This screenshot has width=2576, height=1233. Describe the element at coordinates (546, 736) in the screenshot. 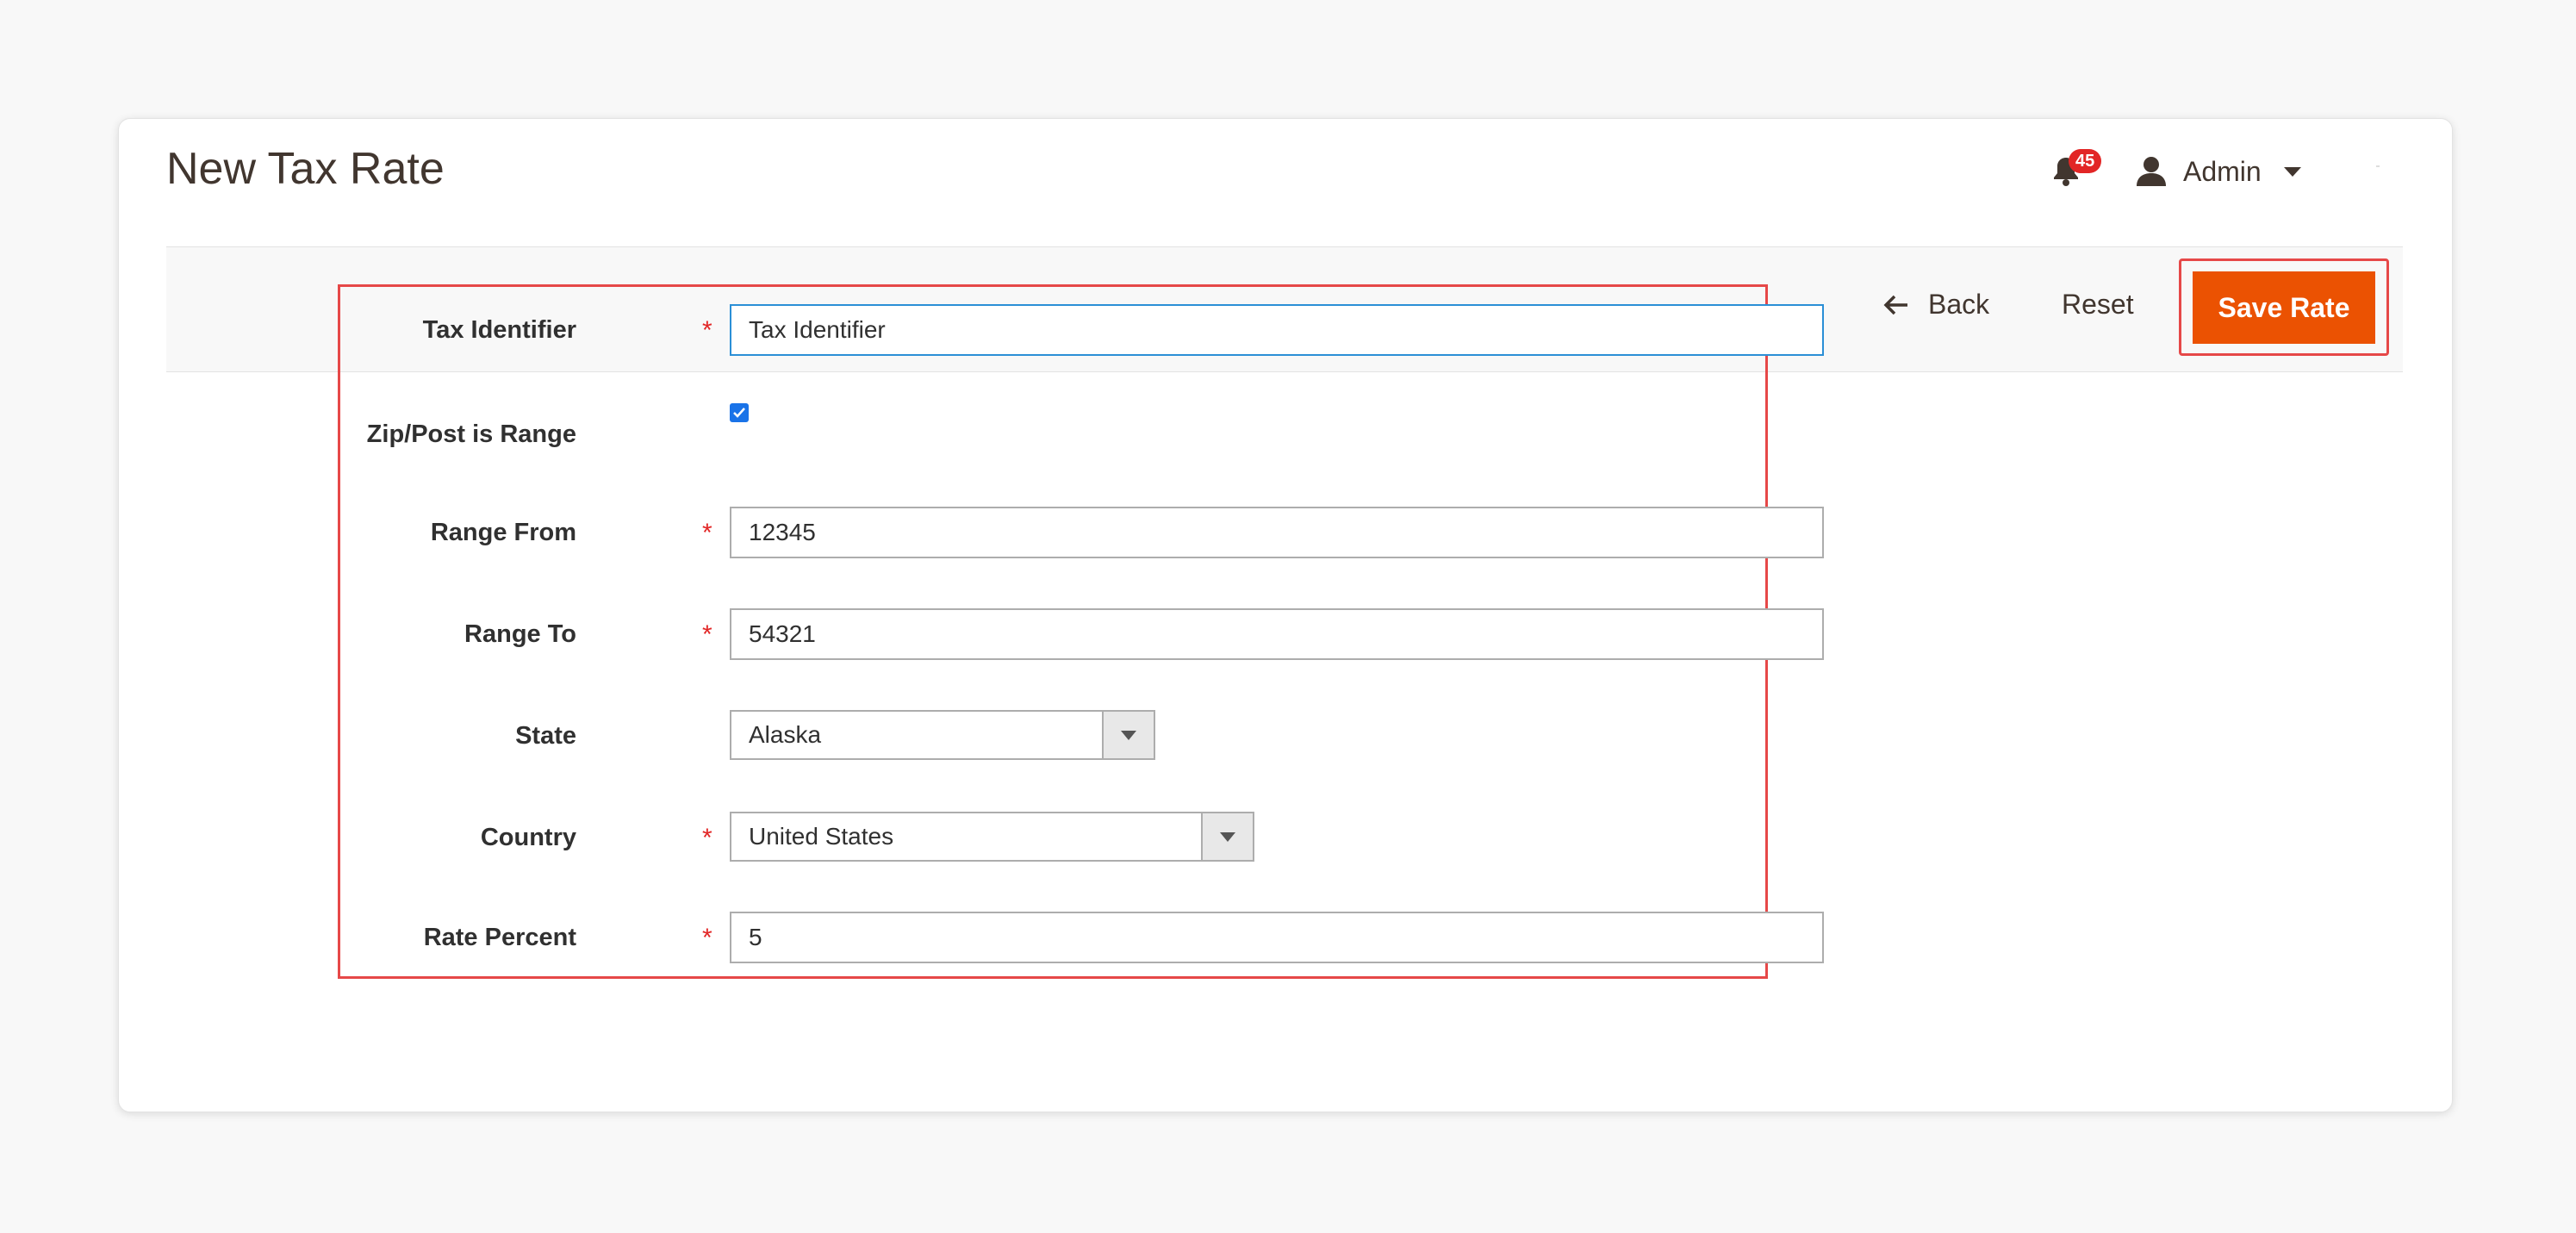

I see `state-label: State` at that location.